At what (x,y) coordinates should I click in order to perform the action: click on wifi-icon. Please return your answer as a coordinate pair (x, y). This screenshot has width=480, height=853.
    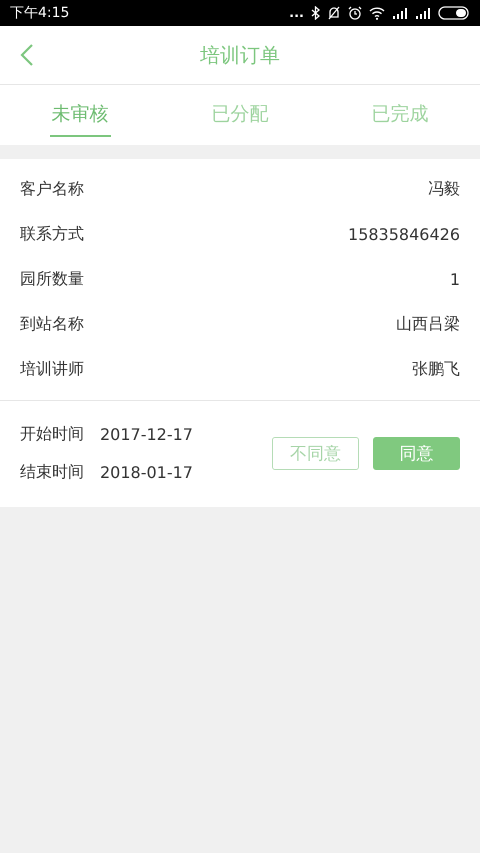
    Looking at the image, I should click on (377, 13).